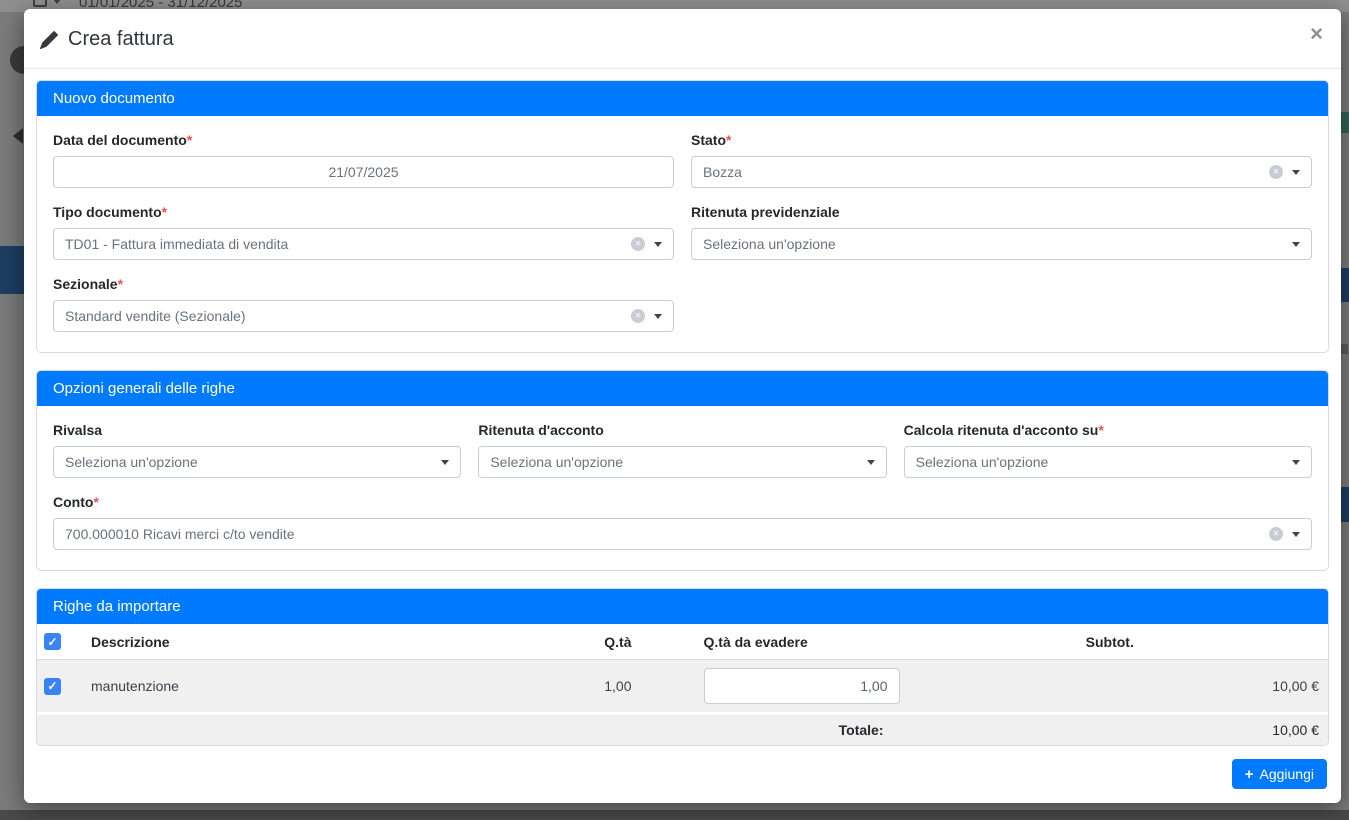 The height and width of the screenshot is (820, 1349). Describe the element at coordinates (769, 244) in the screenshot. I see `ritenuta-previdenziale-placeholder: Seleziona un'opzione` at that location.